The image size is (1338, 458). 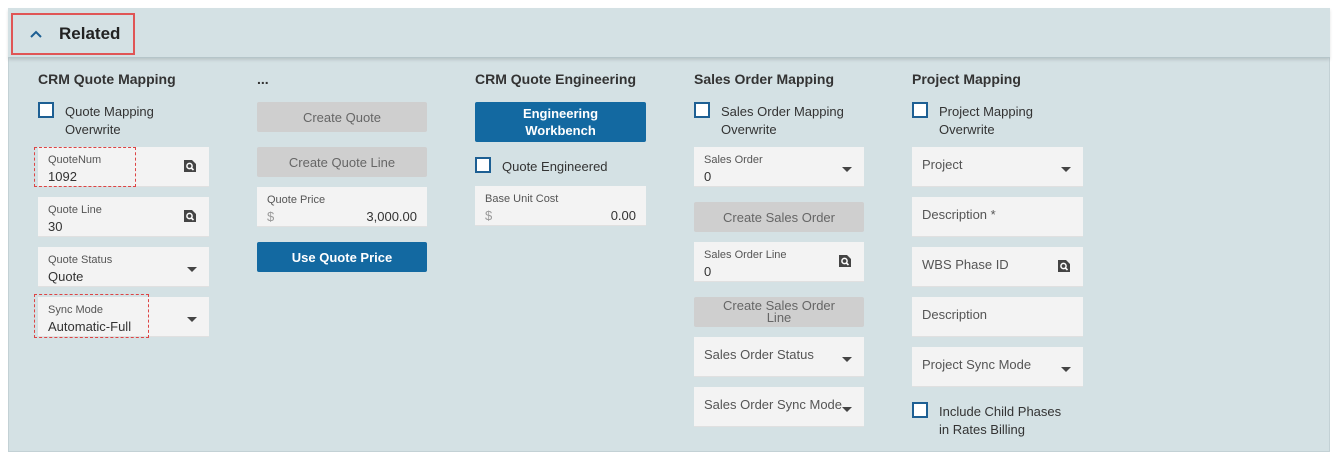 What do you see at coordinates (942, 164) in the screenshot?
I see `project-label: Project` at bounding box center [942, 164].